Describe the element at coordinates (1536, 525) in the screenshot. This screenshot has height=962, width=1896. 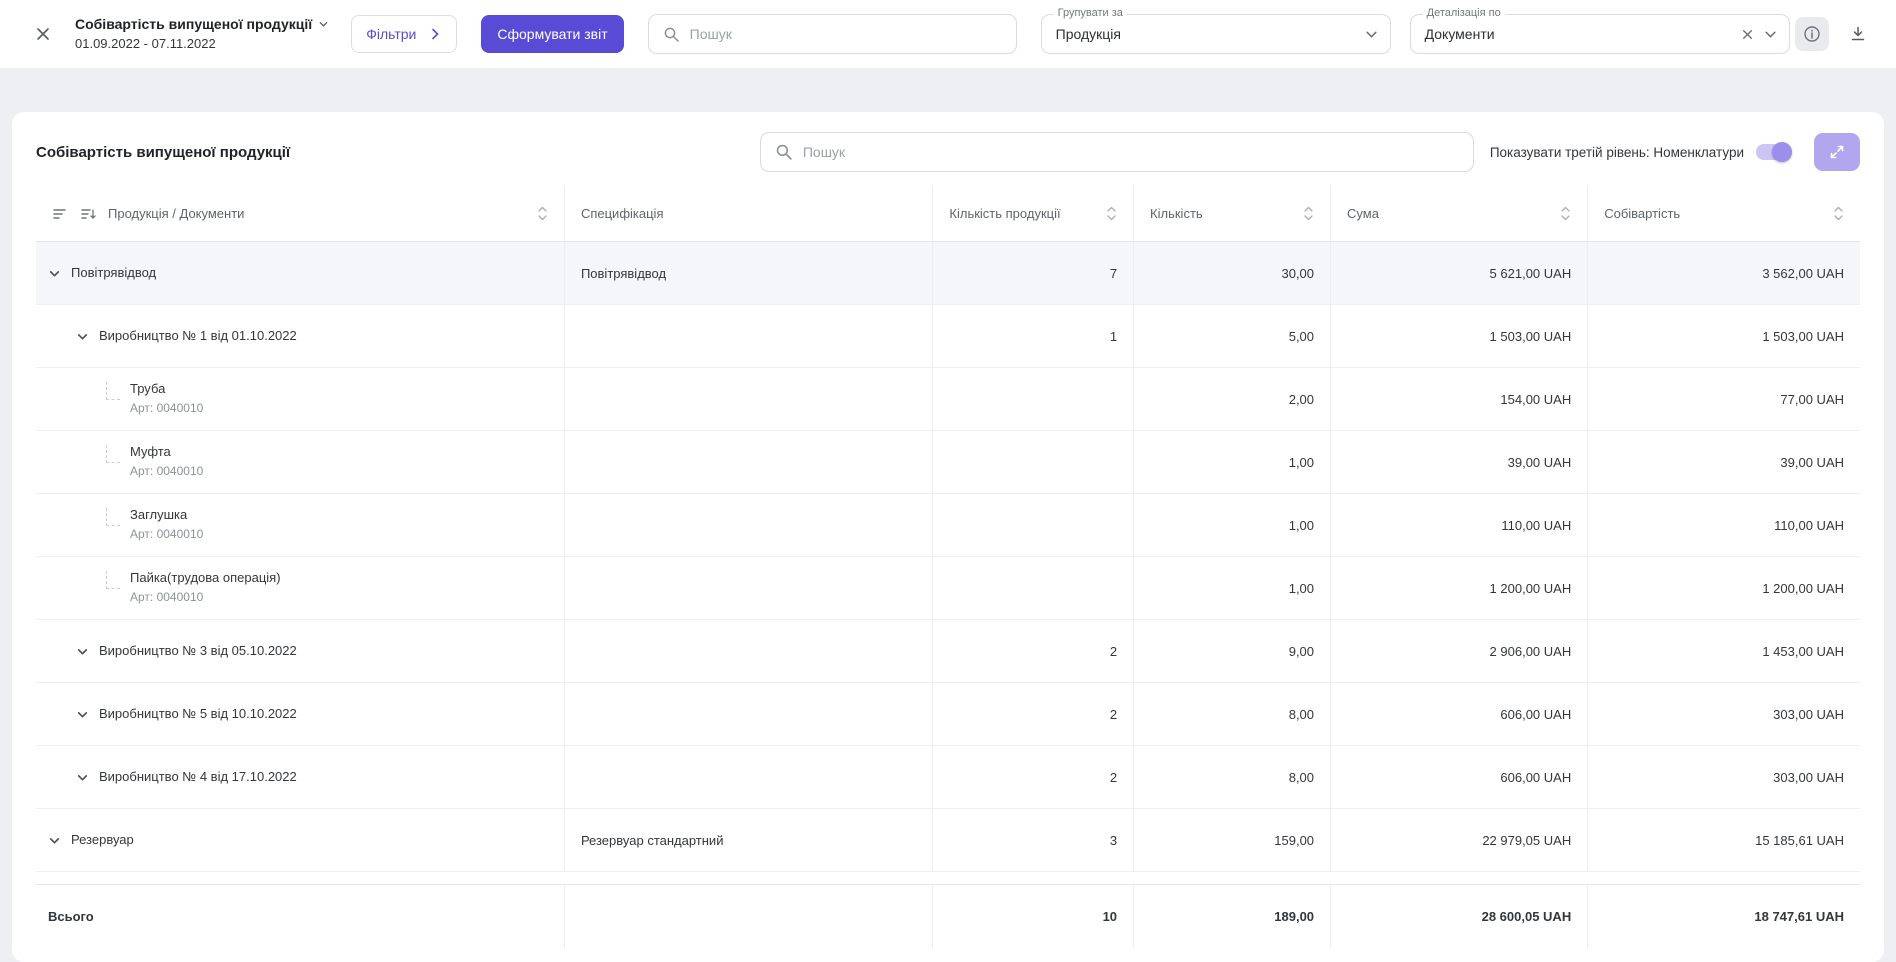
I see `cell-sum: 110,00 UAH` at that location.